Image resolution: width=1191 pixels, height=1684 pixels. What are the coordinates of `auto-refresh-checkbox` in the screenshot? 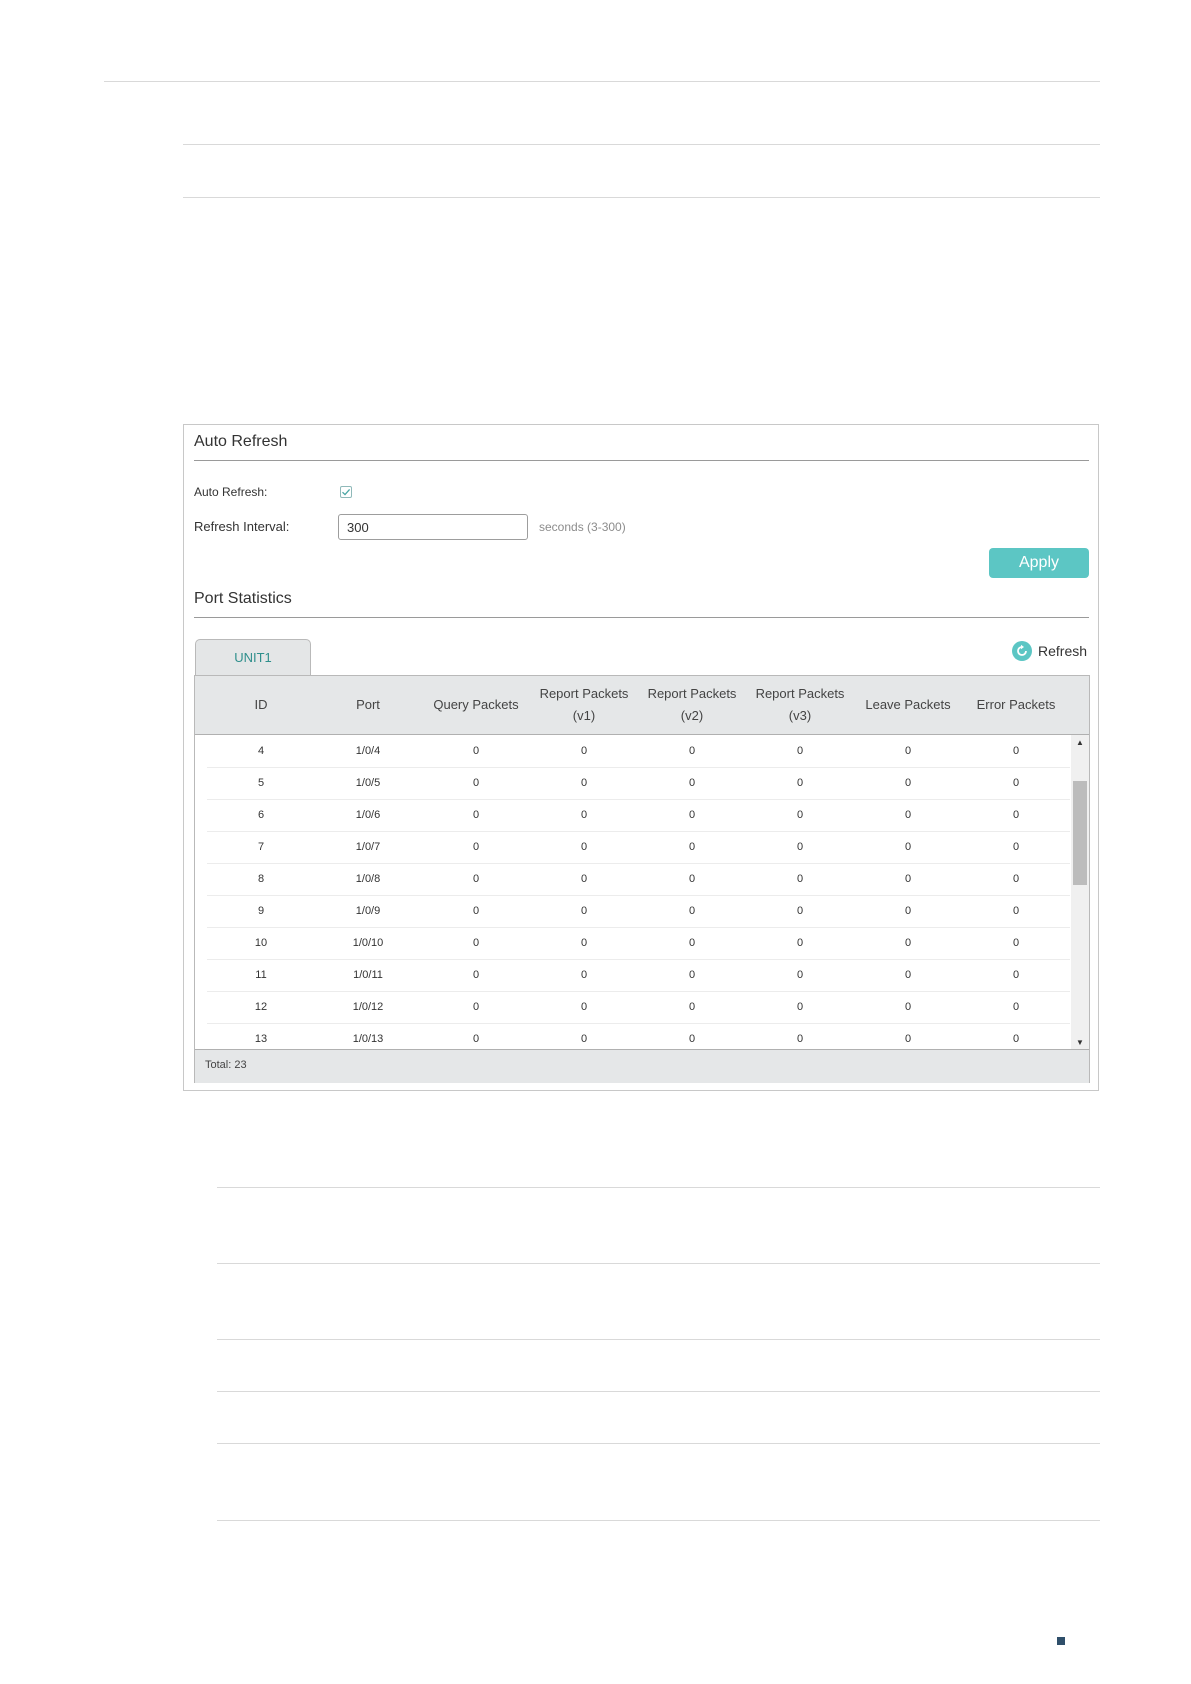 It's located at (346, 492).